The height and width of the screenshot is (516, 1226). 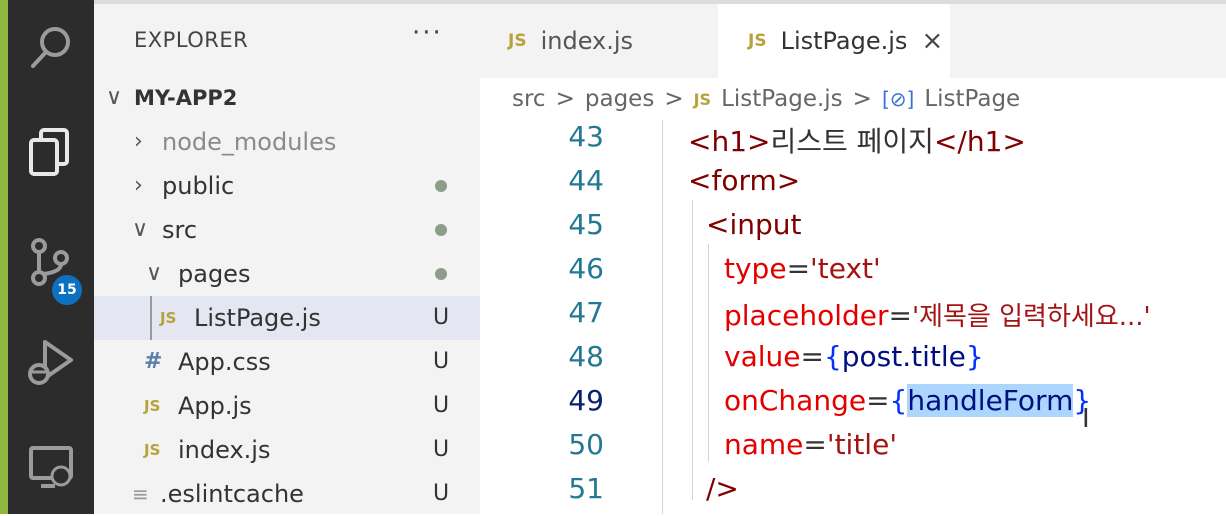 I want to click on tree-item-label: ListPage.js, so click(x=257, y=318).